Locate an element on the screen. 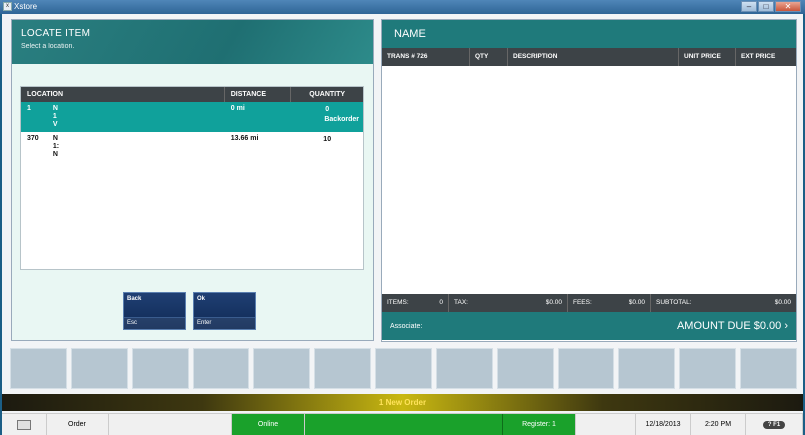  location-distance: 0 mi is located at coordinates (237, 108).